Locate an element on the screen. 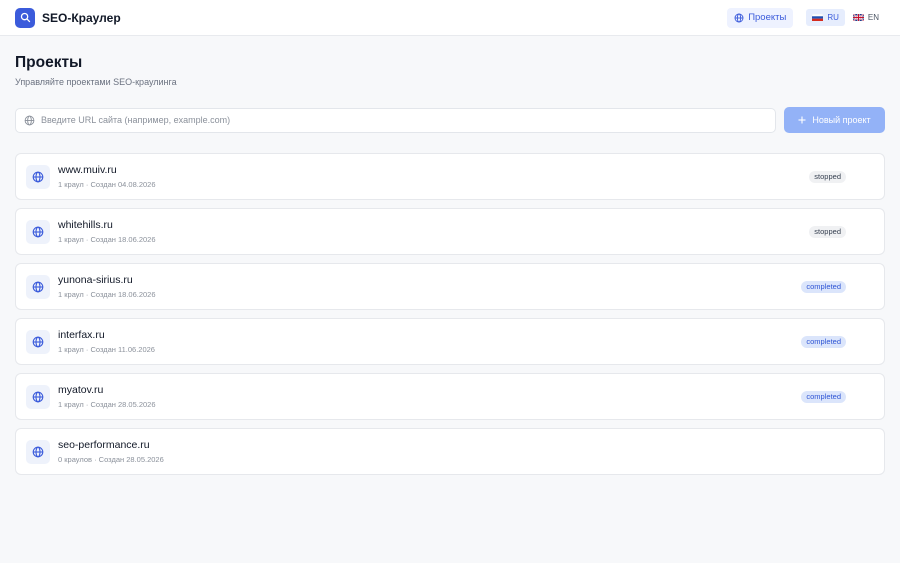 Image resolution: width=900 pixels, height=563 pixels. project-meta: 1 краул · Создан 28.05.2026 is located at coordinates (107, 404).